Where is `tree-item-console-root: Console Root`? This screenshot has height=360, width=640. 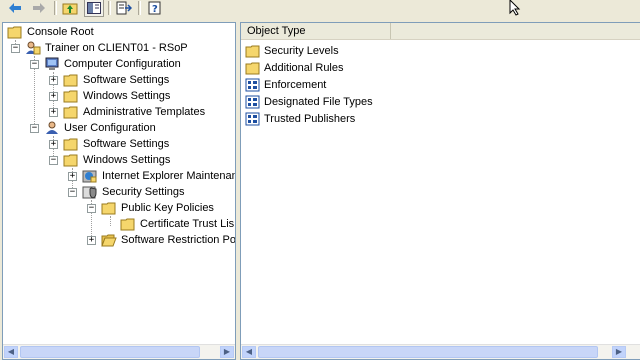
tree-item-console-root: Console Root is located at coordinates (51, 32).